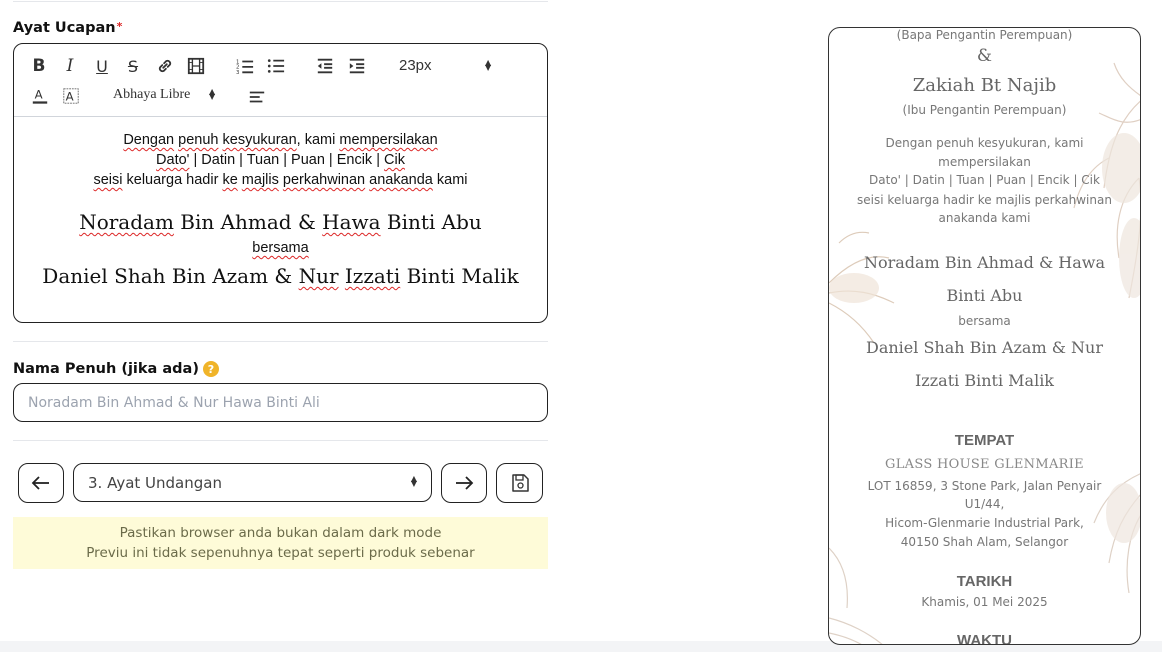 The image size is (1162, 652). Describe the element at coordinates (245, 66) in the screenshot. I see `ordered-list-icon: 123` at that location.